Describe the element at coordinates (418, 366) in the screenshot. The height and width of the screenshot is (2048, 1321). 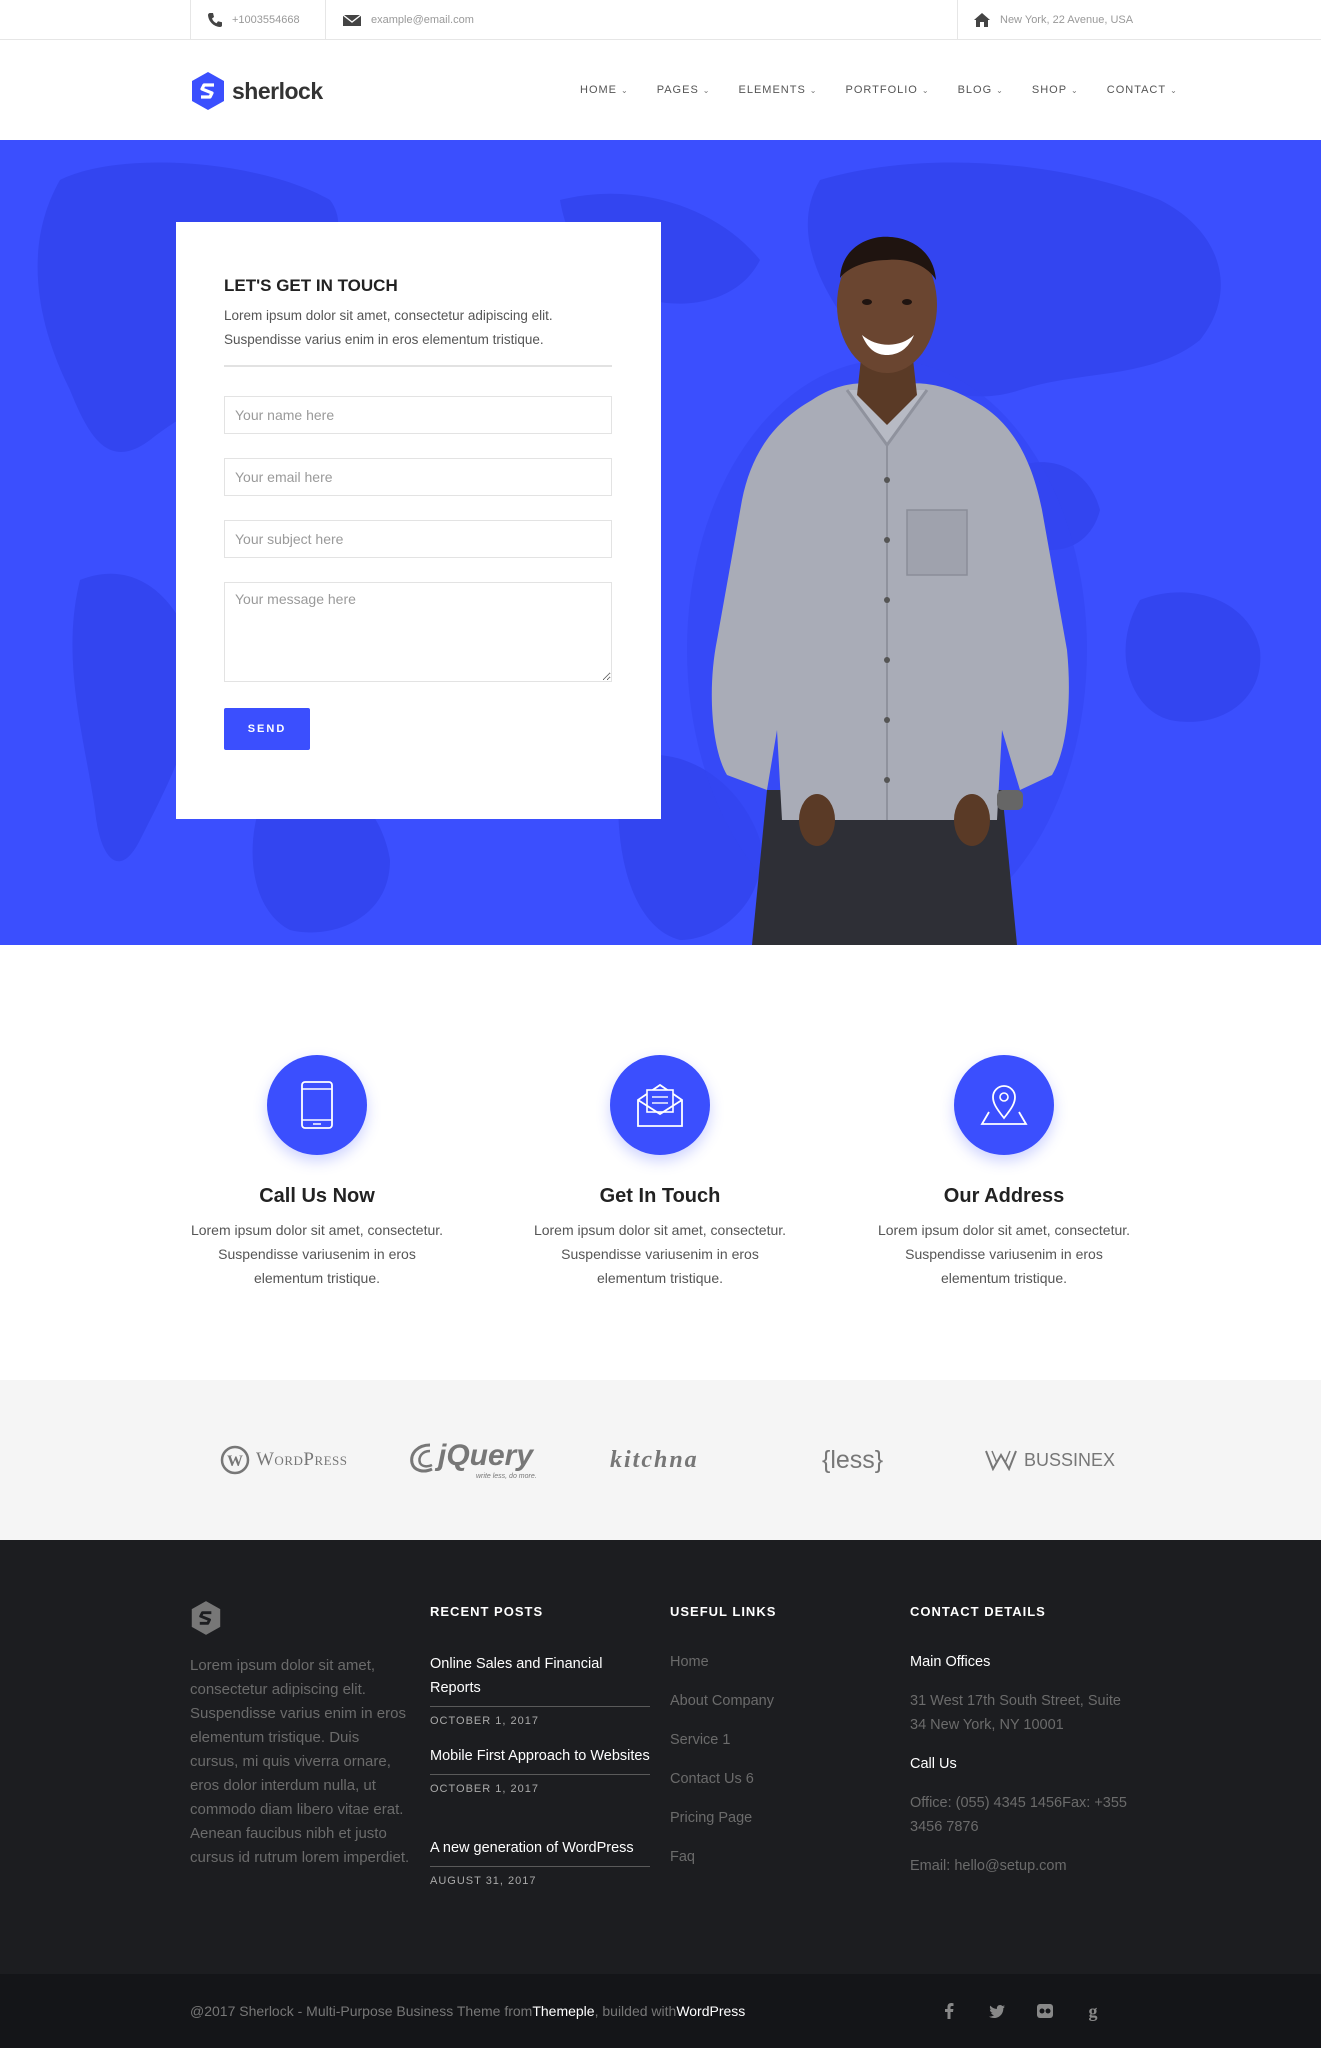
I see `form-divider` at that location.